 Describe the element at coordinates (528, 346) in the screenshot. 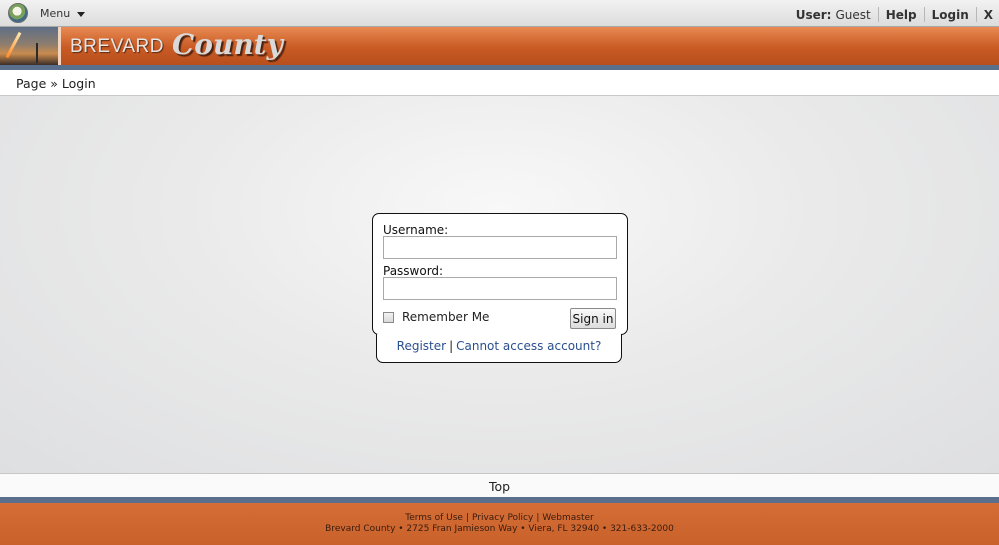

I see `cannot-access-account-link: Cannot access account?` at that location.